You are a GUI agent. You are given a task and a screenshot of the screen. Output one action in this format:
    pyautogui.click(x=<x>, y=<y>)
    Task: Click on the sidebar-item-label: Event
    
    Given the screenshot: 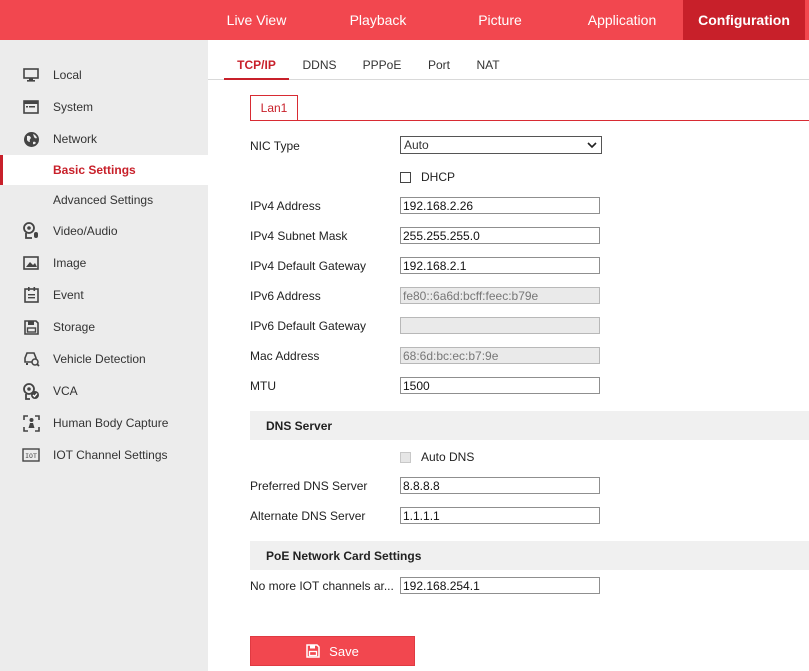 What is the action you would take?
    pyautogui.click(x=68, y=295)
    